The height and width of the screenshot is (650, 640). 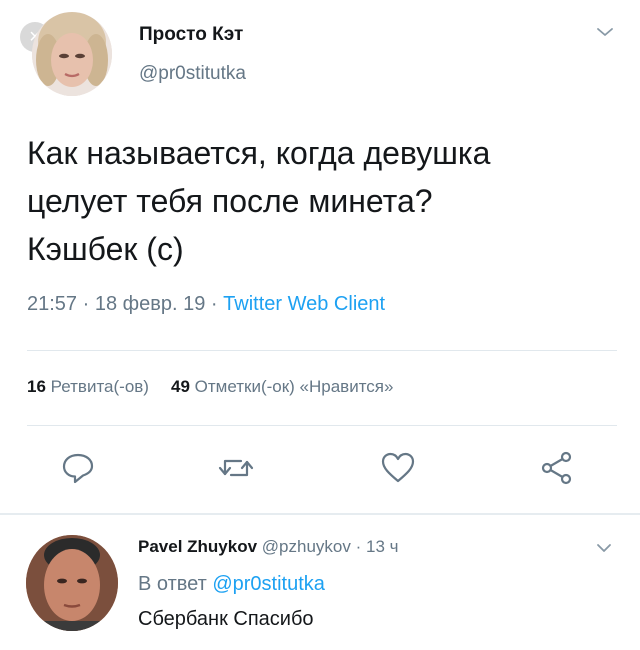 What do you see at coordinates (226, 619) in the screenshot?
I see `reply-text: Сбербанк Спасибо` at bounding box center [226, 619].